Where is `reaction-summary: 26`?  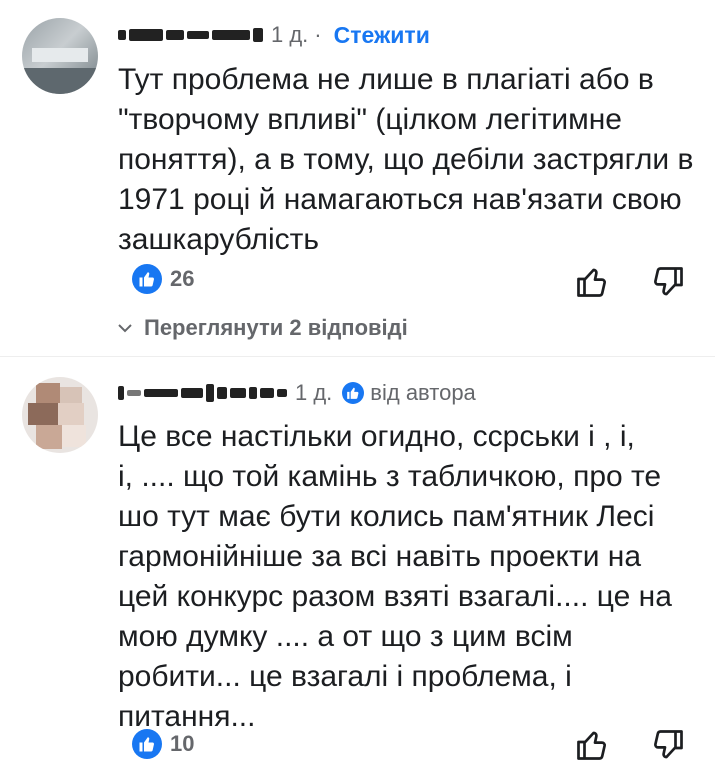
reaction-summary: 26 is located at coordinates (163, 279).